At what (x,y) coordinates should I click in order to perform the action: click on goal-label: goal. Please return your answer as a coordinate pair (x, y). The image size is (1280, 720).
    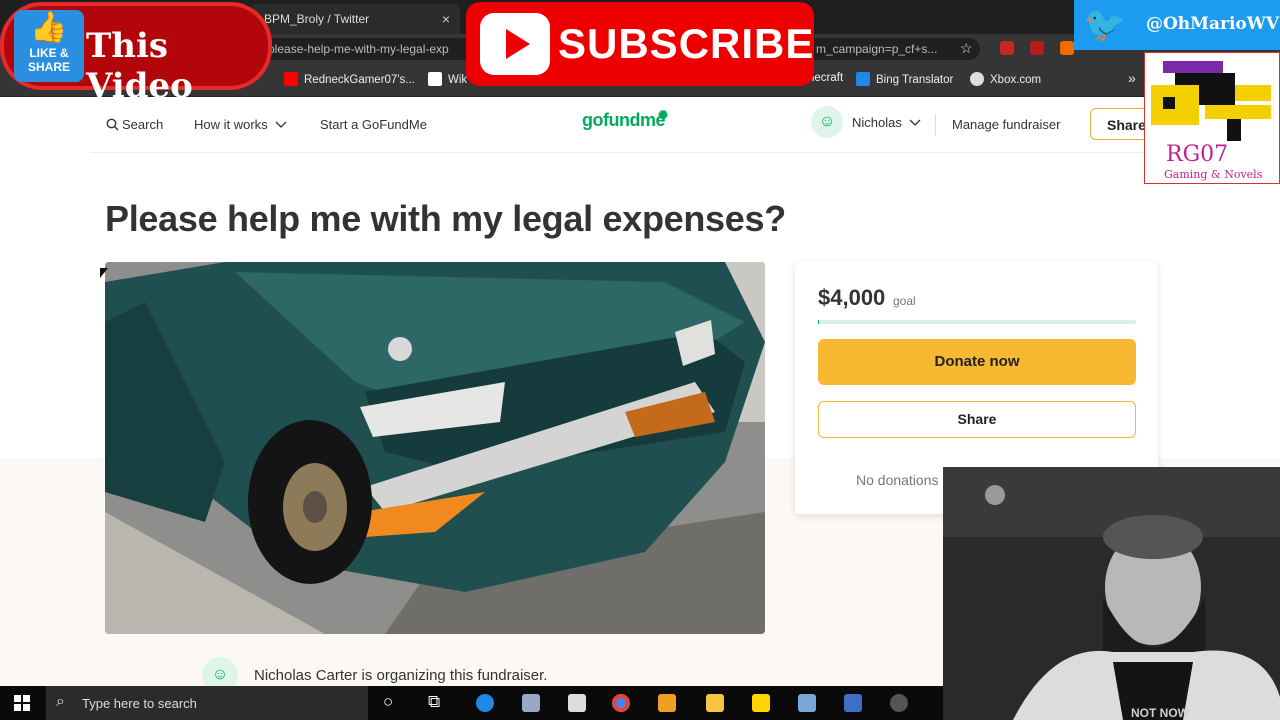
    Looking at the image, I should click on (904, 301).